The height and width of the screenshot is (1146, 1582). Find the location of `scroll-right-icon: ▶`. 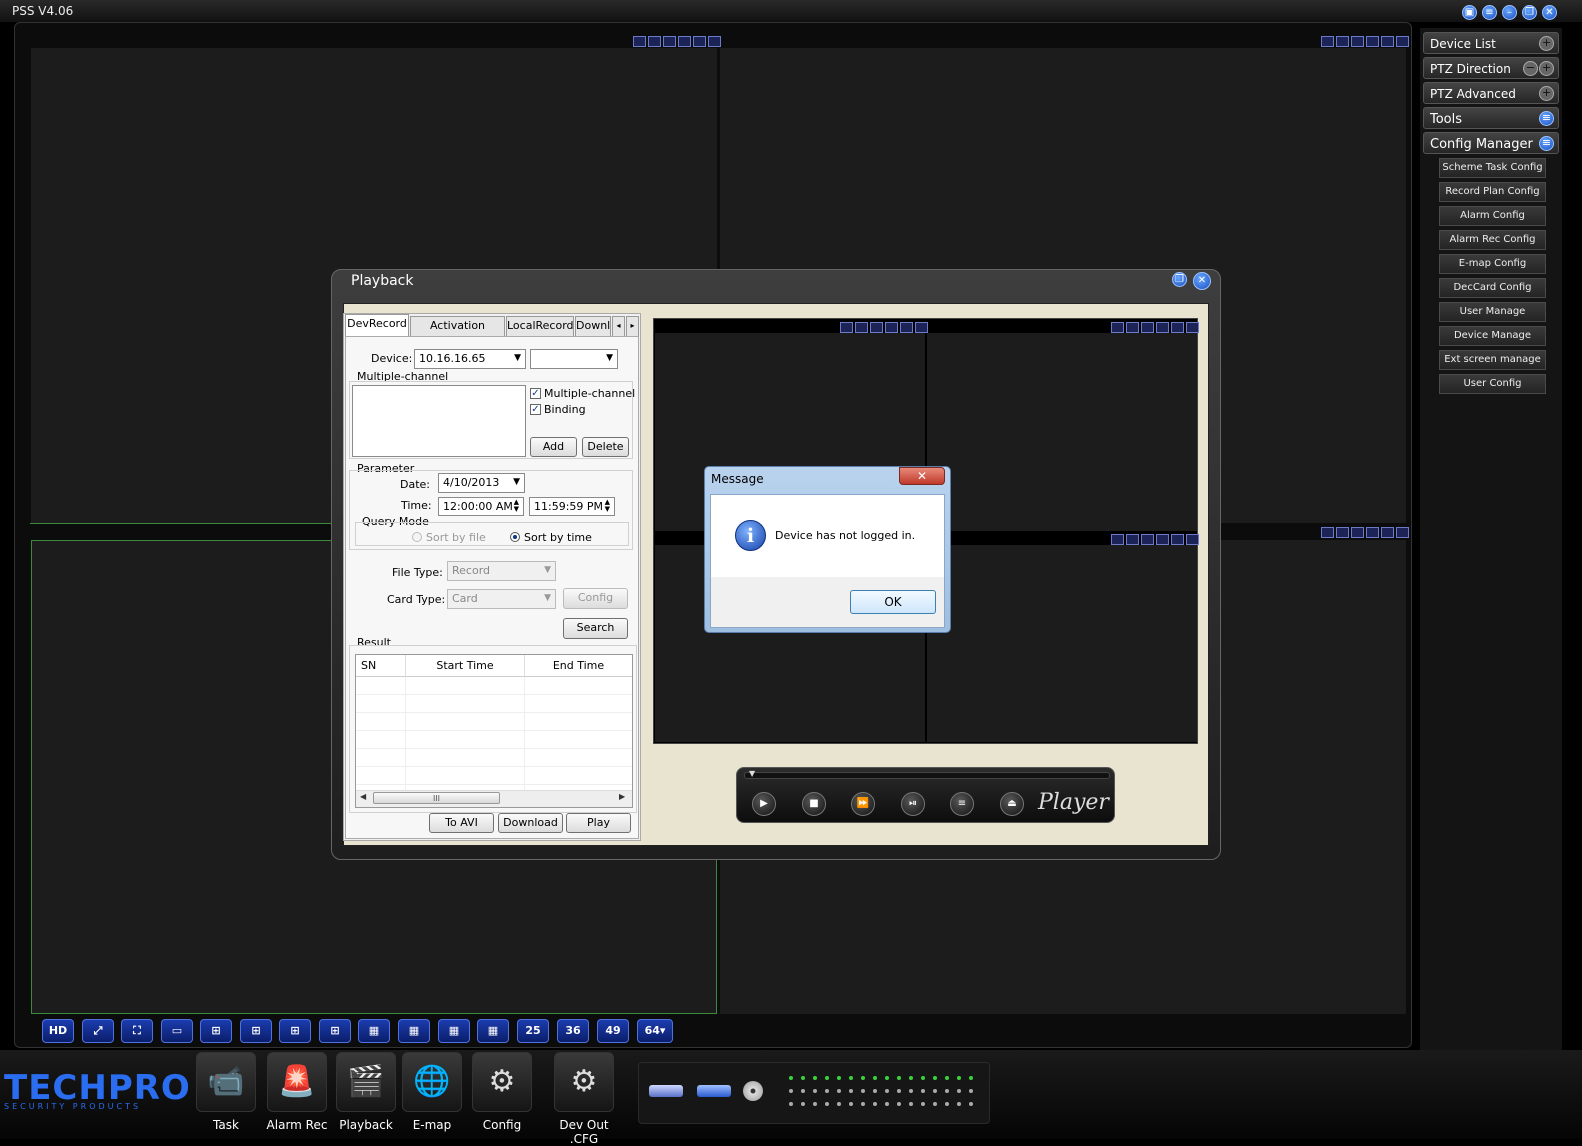

scroll-right-icon: ▶ is located at coordinates (622, 796).